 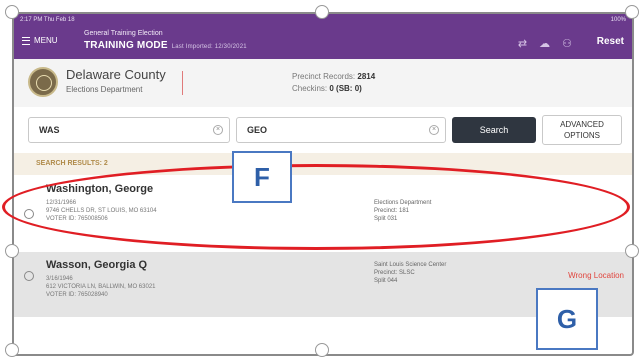 What do you see at coordinates (386, 219) in the screenshot?
I see `split: Split 031` at bounding box center [386, 219].